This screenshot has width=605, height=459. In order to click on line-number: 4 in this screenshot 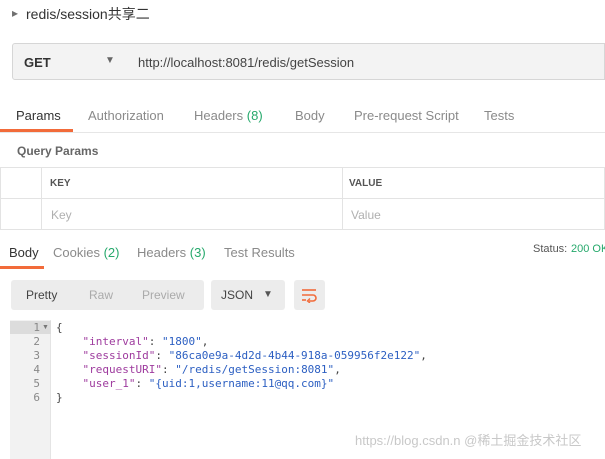, I will do `click(36, 369)`.